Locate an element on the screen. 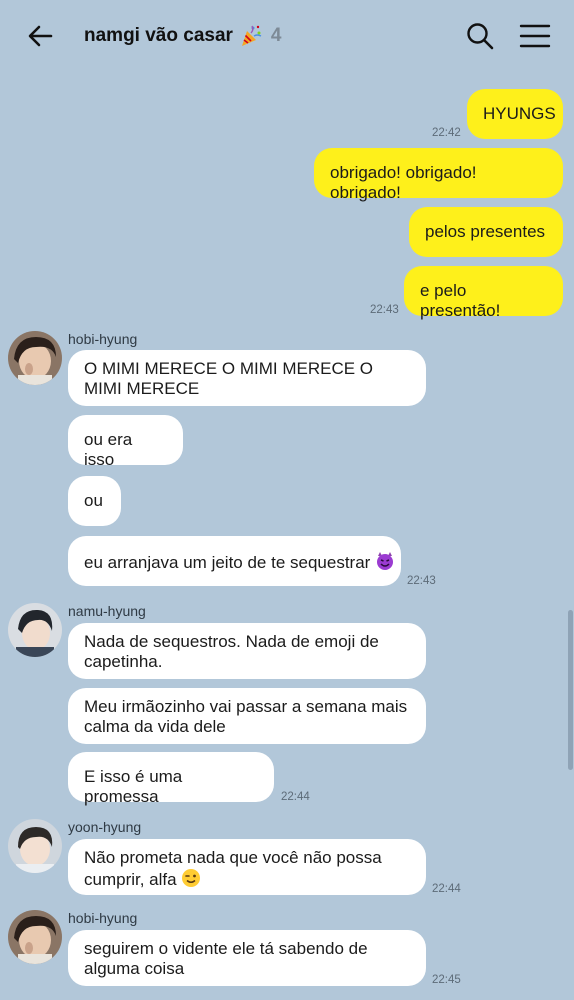 This screenshot has height=1000, width=574. party-popper-icon is located at coordinates (251, 36).